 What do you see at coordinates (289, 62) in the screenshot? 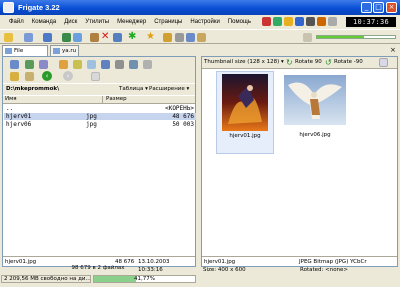
I see `rotate-right-icon: ↻` at bounding box center [289, 62].